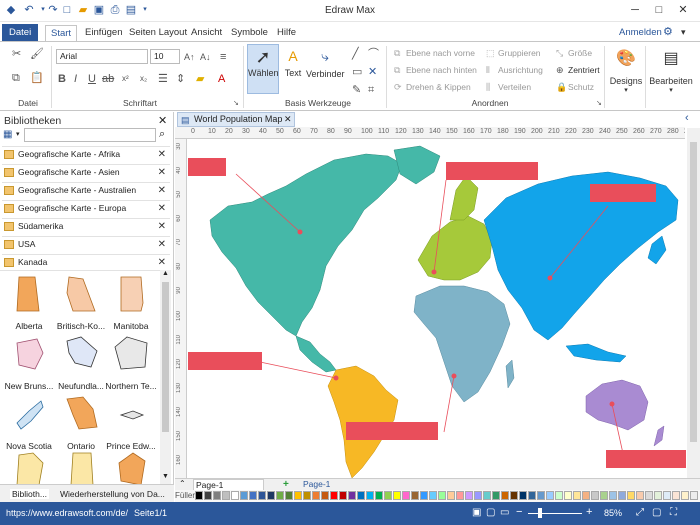 Image resolution: width=700 pixels, height=525 pixels. What do you see at coordinates (102, 56) in the screenshot?
I see `font-name-select: Arial` at bounding box center [102, 56].